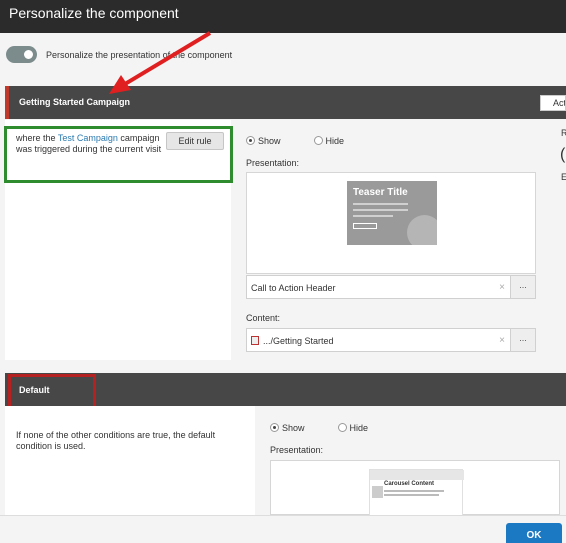  I want to click on condition-name: Getting Started Campaign, so click(75, 102).